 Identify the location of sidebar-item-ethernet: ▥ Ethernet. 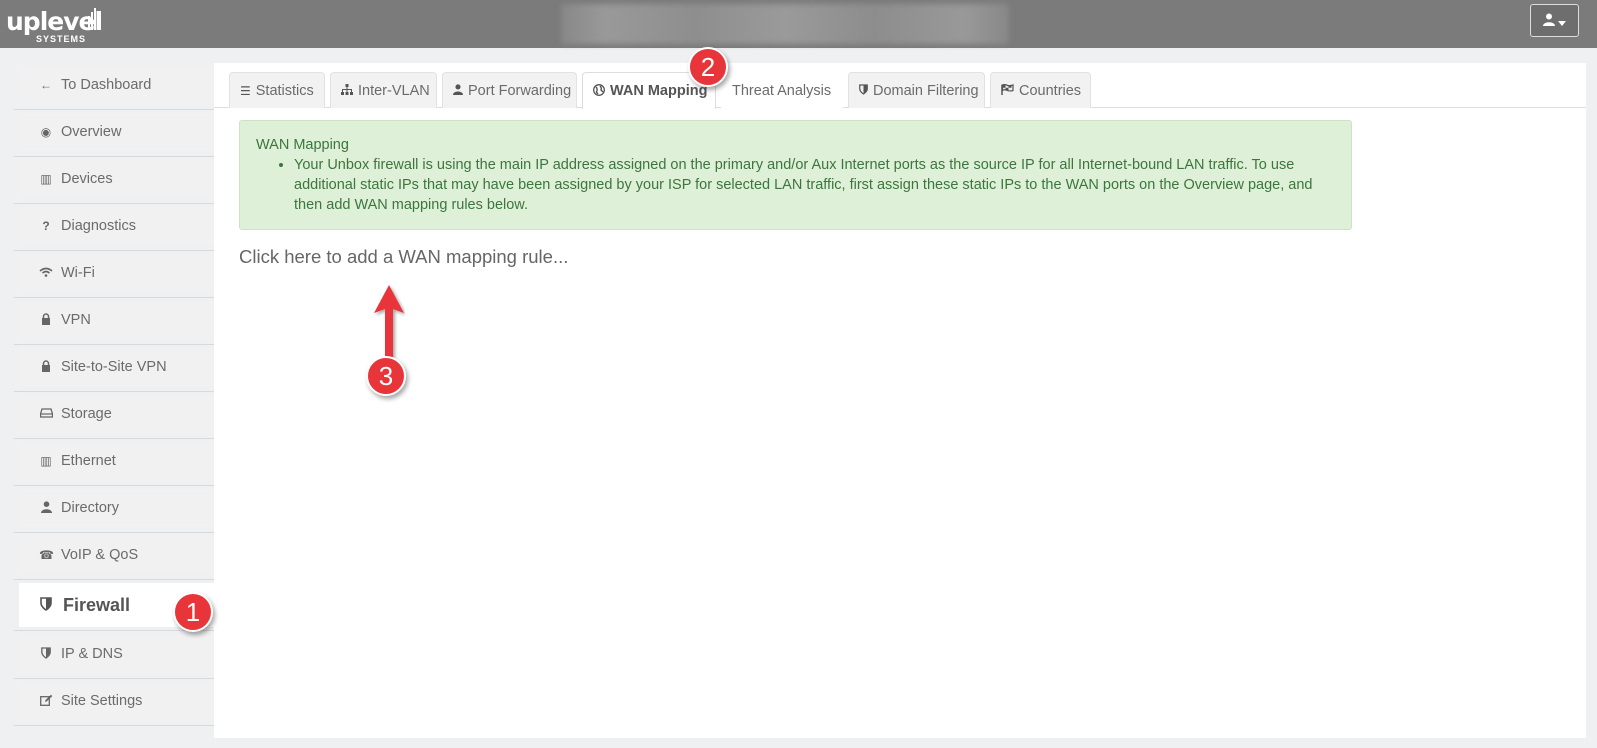
(114, 462).